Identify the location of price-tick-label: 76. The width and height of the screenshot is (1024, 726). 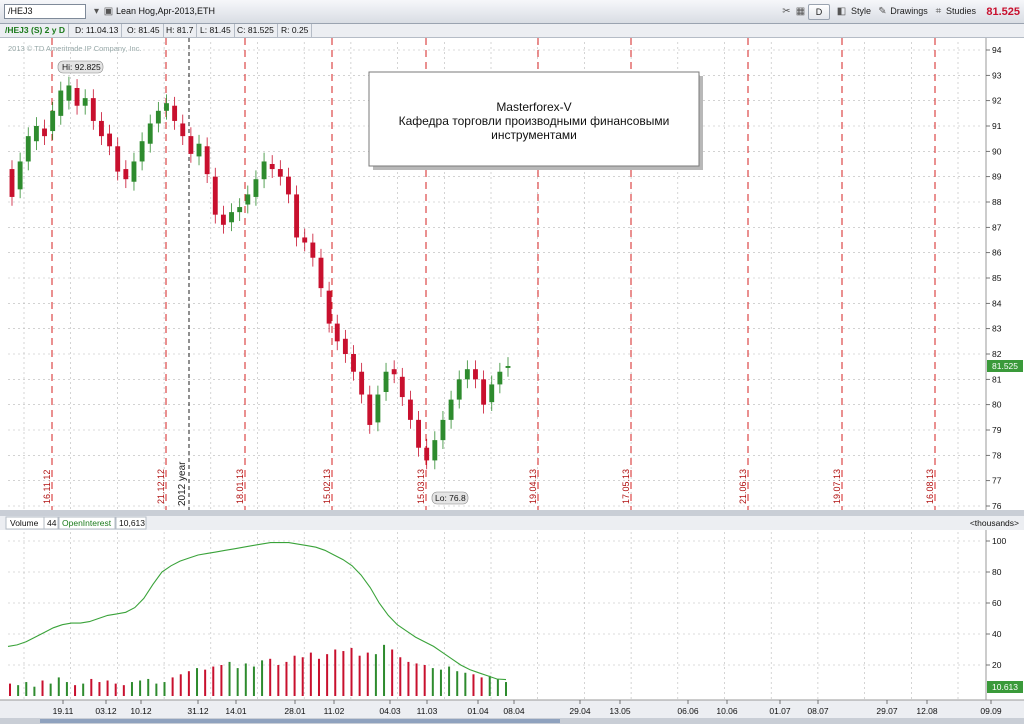
(997, 506).